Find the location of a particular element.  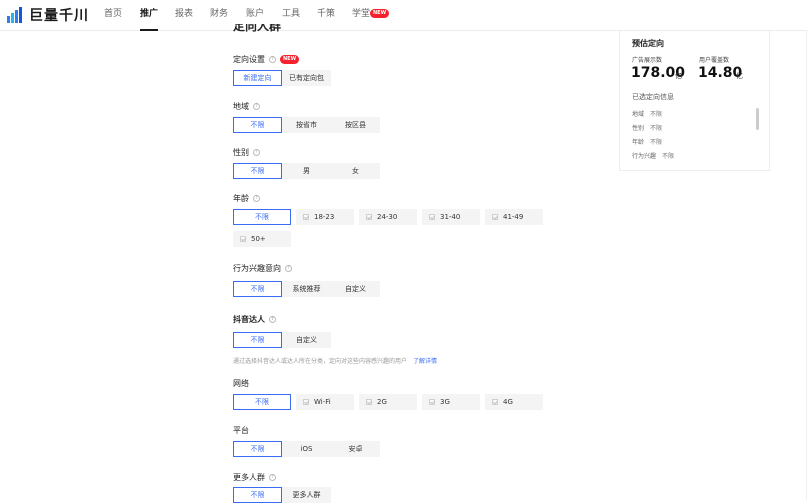

interest-label: 行为兴趣意向 is located at coordinates (262, 268).